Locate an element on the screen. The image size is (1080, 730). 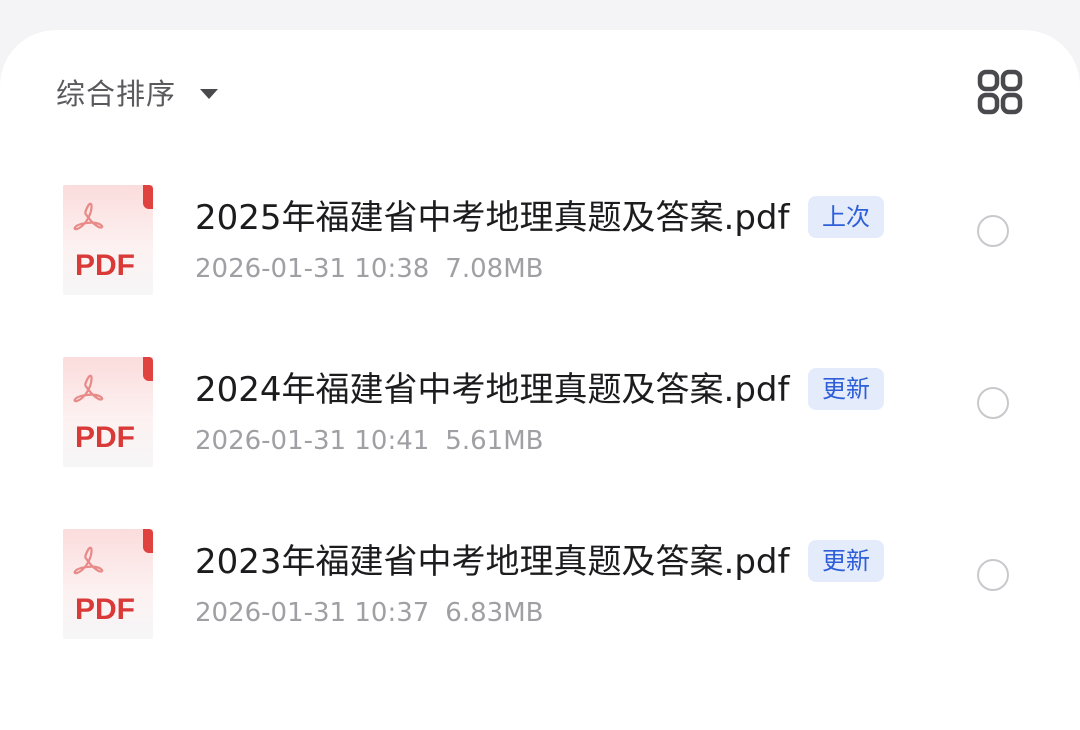
grid-view-icon is located at coordinates (1000, 92).